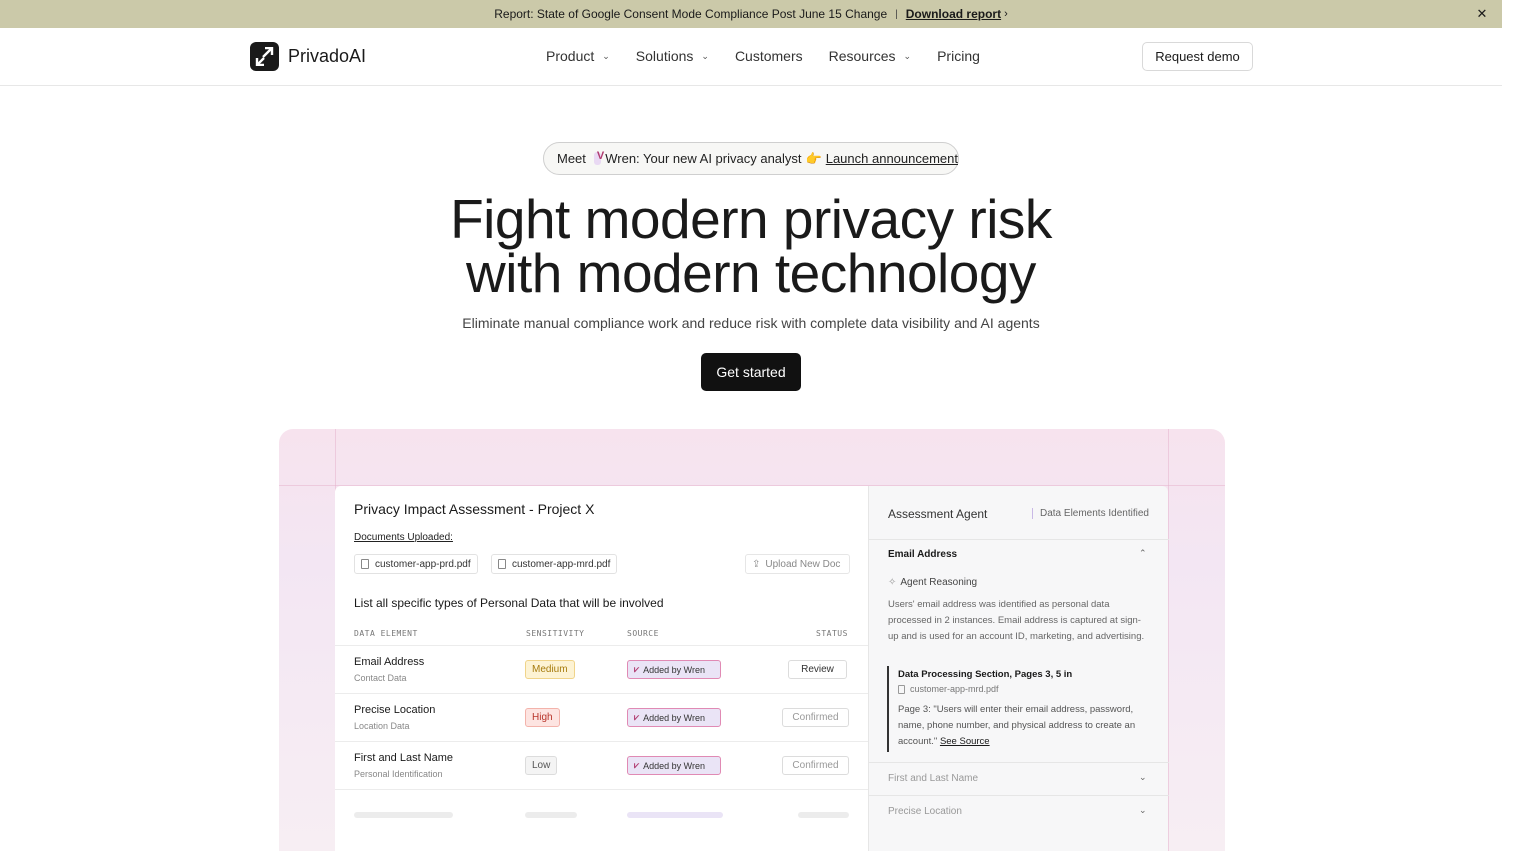  I want to click on upload-icon: ⇪, so click(756, 564).